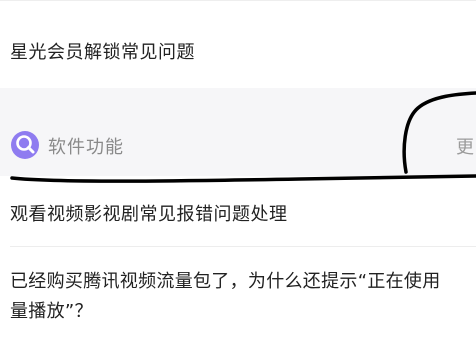 The height and width of the screenshot is (344, 476). What do you see at coordinates (51, 311) in the screenshot?
I see `list-item-line-2: 量播放”？` at bounding box center [51, 311].